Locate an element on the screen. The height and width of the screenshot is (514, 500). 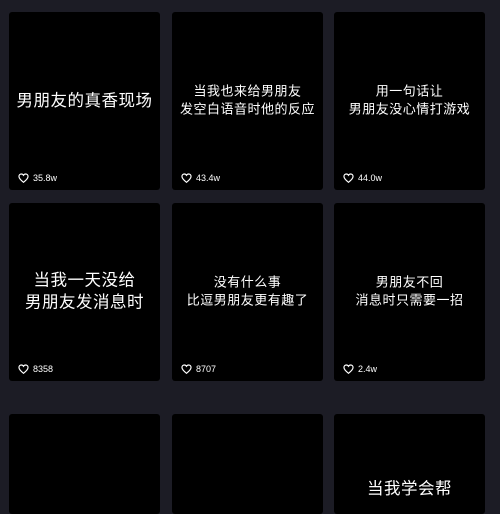
video-card: 没有什么事 比逗男朋友更有趣了 8707 is located at coordinates (247, 292).